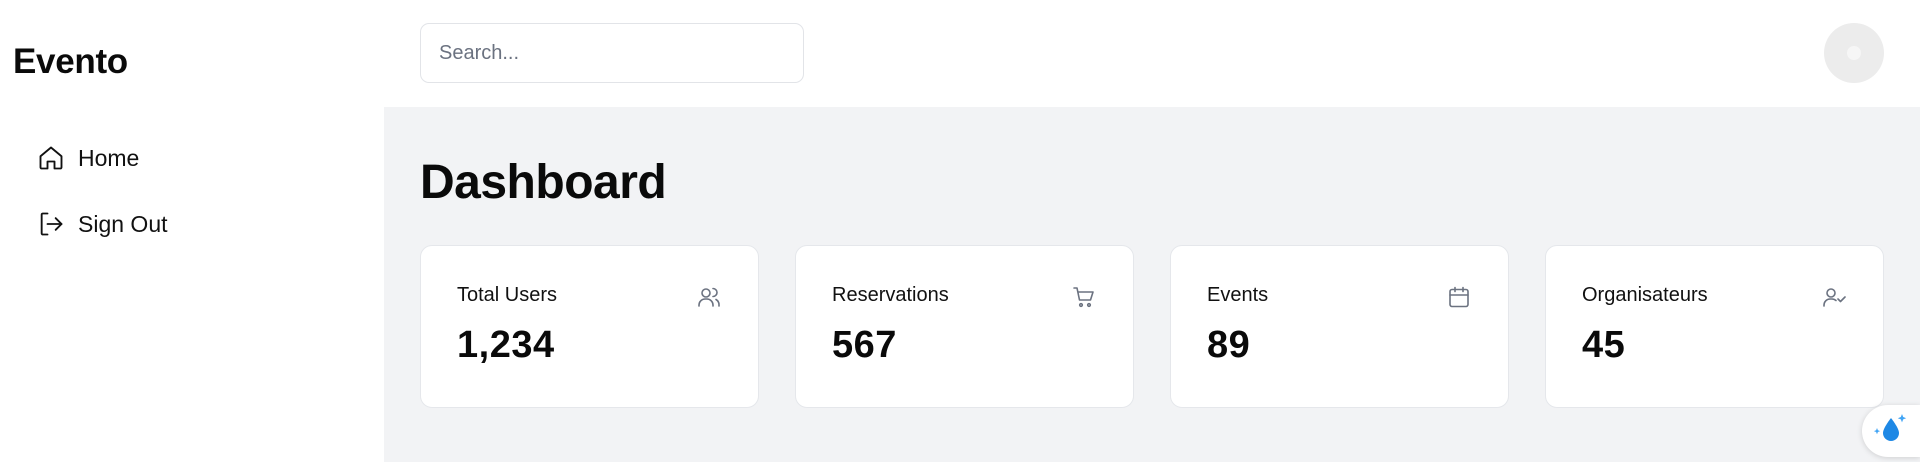 The width and height of the screenshot is (1920, 462). What do you see at coordinates (1604, 345) in the screenshot?
I see `stat-card-value: 45` at bounding box center [1604, 345].